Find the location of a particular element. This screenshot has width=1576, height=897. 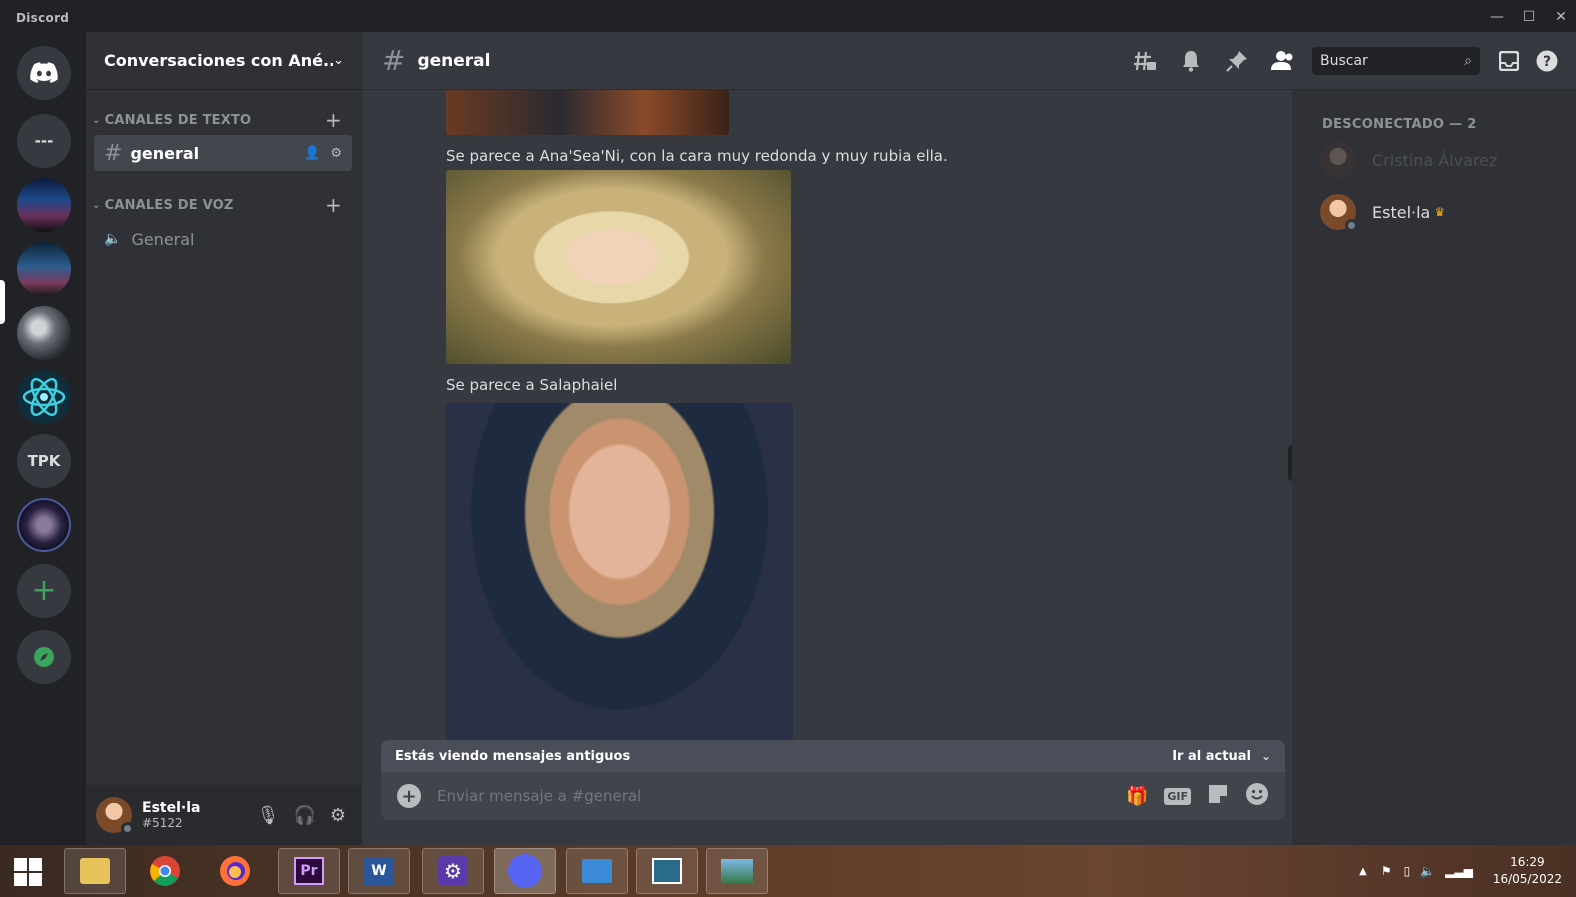

close-button: ✕ is located at coordinates (1561, 17).